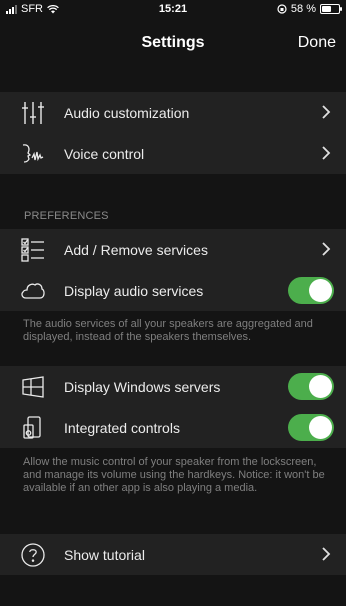 The height and width of the screenshot is (606, 346). I want to click on status-bar: SFR 15:21 58 %, so click(173, 10).